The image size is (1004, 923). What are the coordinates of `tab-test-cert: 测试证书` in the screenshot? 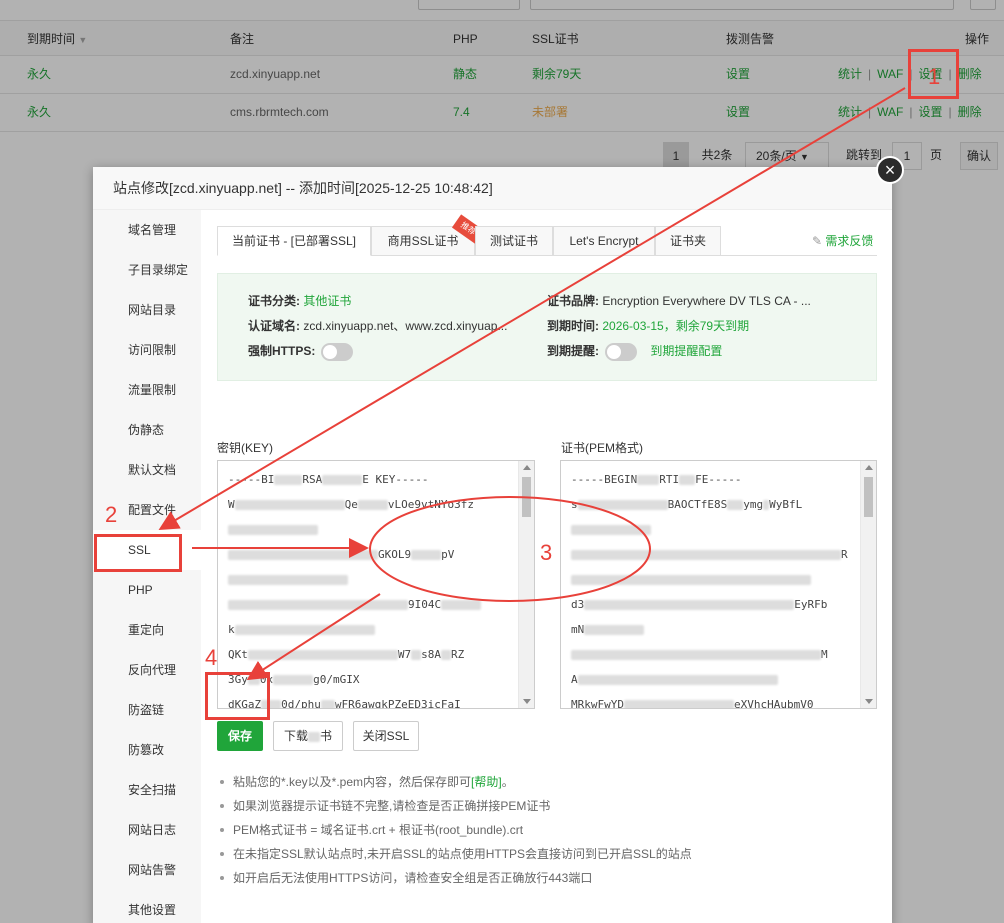 It's located at (514, 241).